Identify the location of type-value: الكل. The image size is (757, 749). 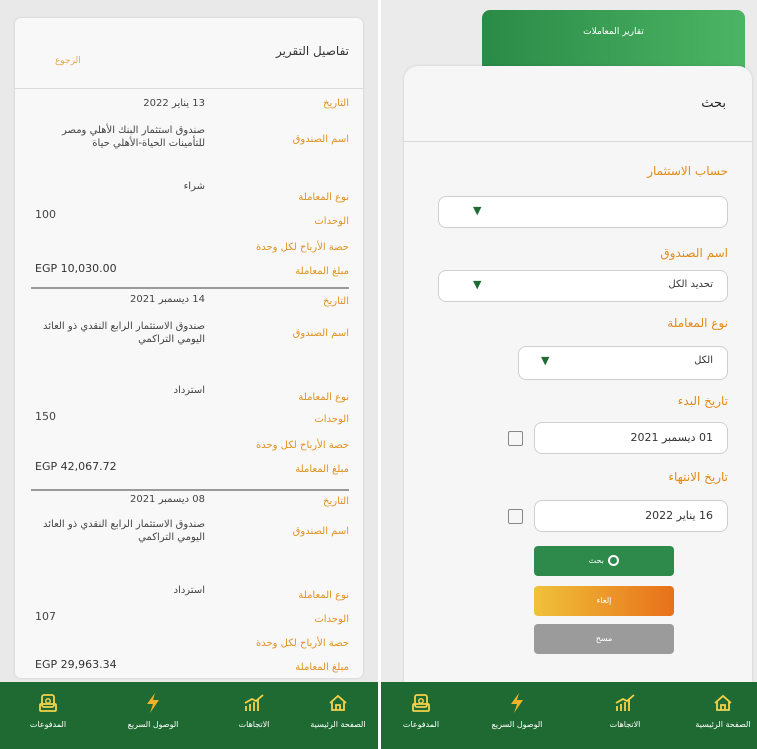
(703, 360).